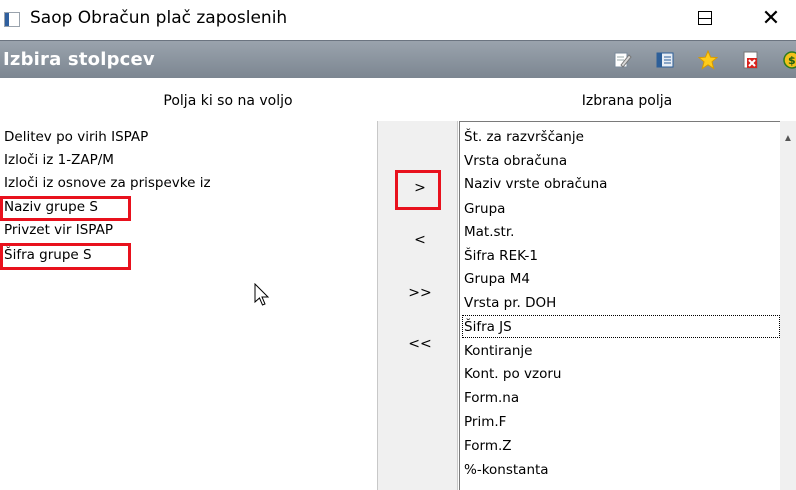 This screenshot has width=796, height=490. I want to click on list-item: Delitev po virih ISPAP, so click(76, 137).